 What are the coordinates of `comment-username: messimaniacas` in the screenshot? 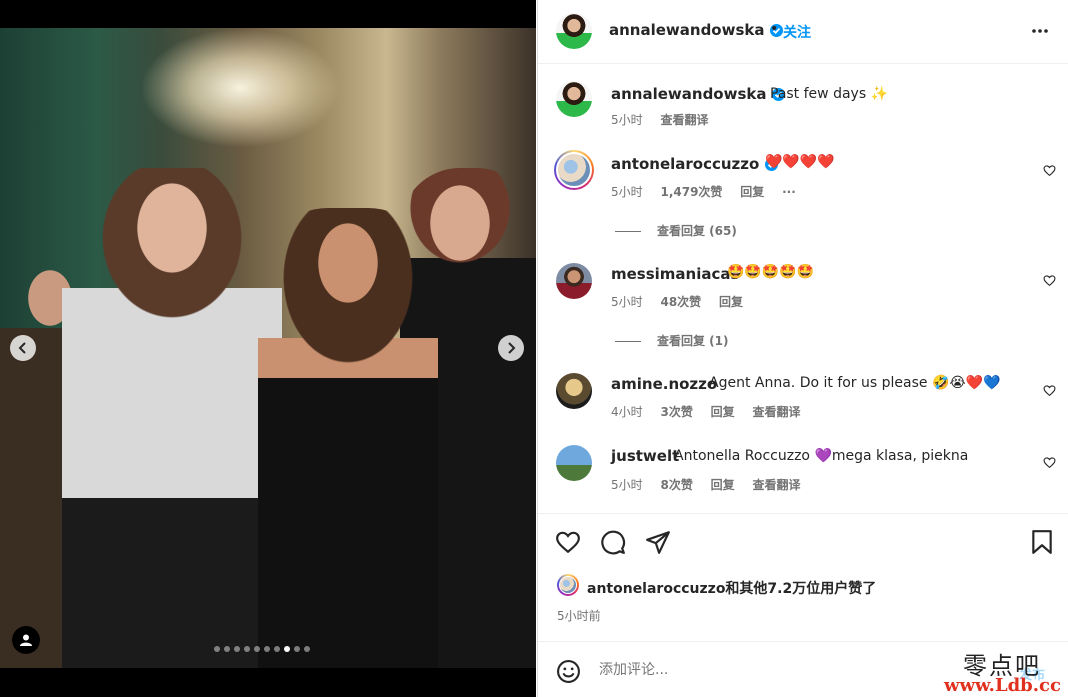 It's located at (675, 274).